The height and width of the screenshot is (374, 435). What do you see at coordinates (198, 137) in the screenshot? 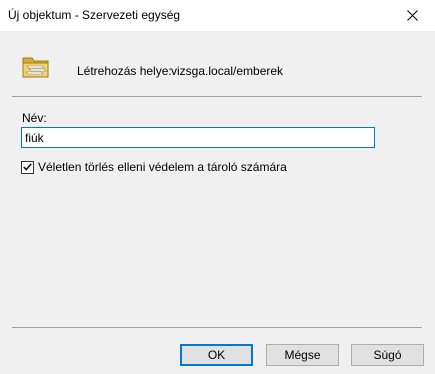
I see `name-input` at bounding box center [198, 137].